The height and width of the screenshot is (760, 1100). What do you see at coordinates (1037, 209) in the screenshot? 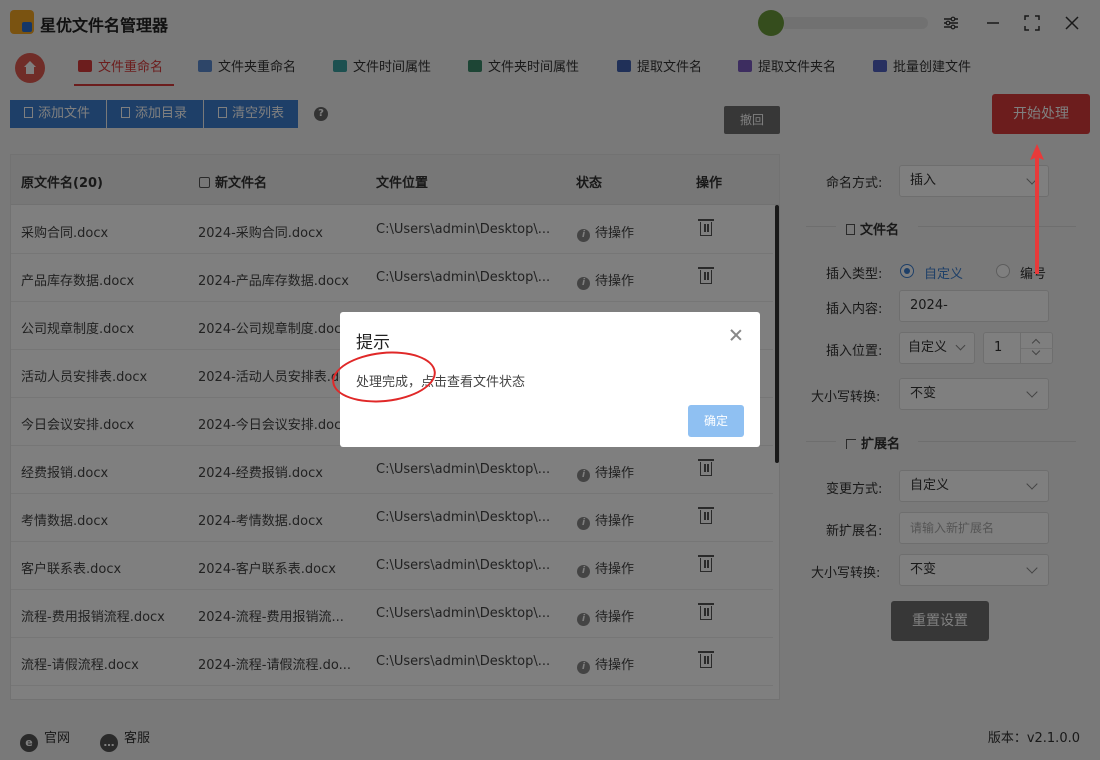
I see `annotation-arrow-icon` at bounding box center [1037, 209].